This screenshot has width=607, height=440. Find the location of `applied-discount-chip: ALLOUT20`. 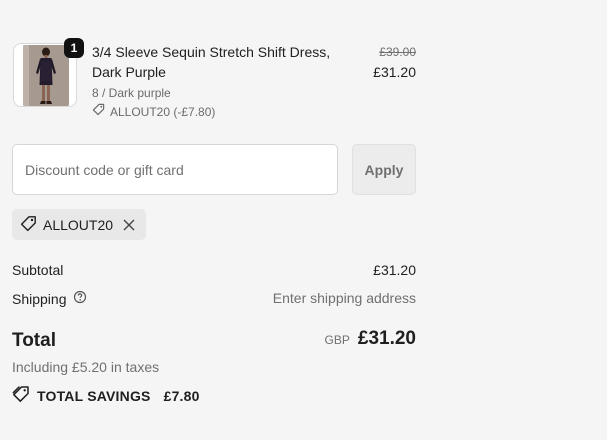

applied-discount-chip: ALLOUT20 is located at coordinates (79, 224).